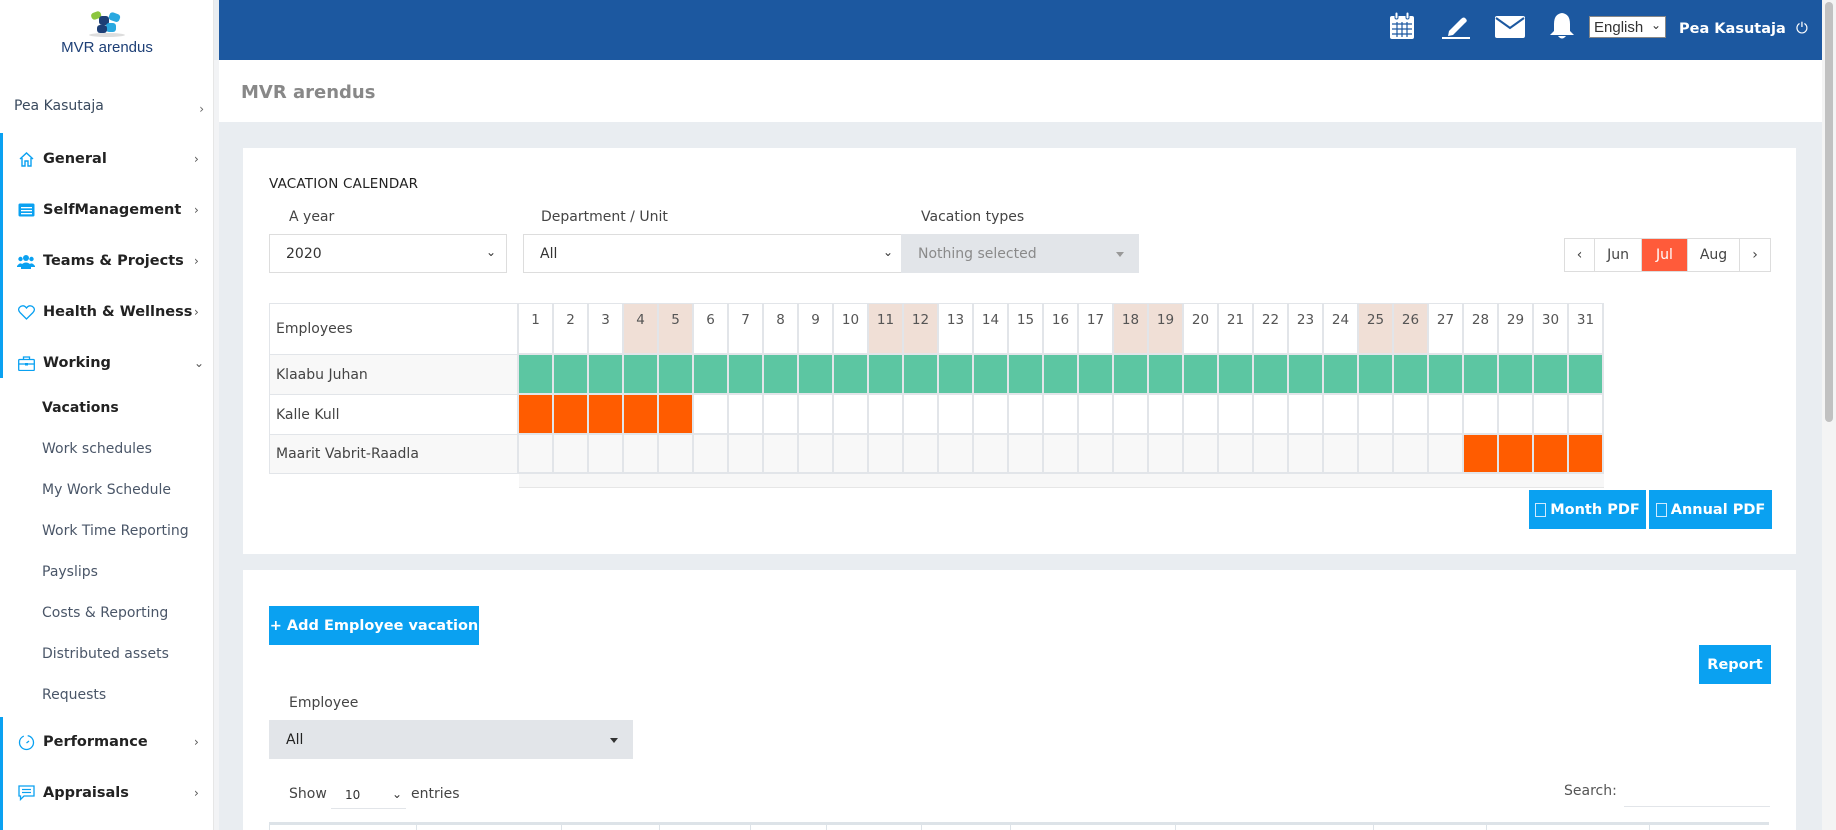 This screenshot has width=1836, height=830. What do you see at coordinates (70, 572) in the screenshot?
I see `sidebar-subitem-payslips: Payslips` at bounding box center [70, 572].